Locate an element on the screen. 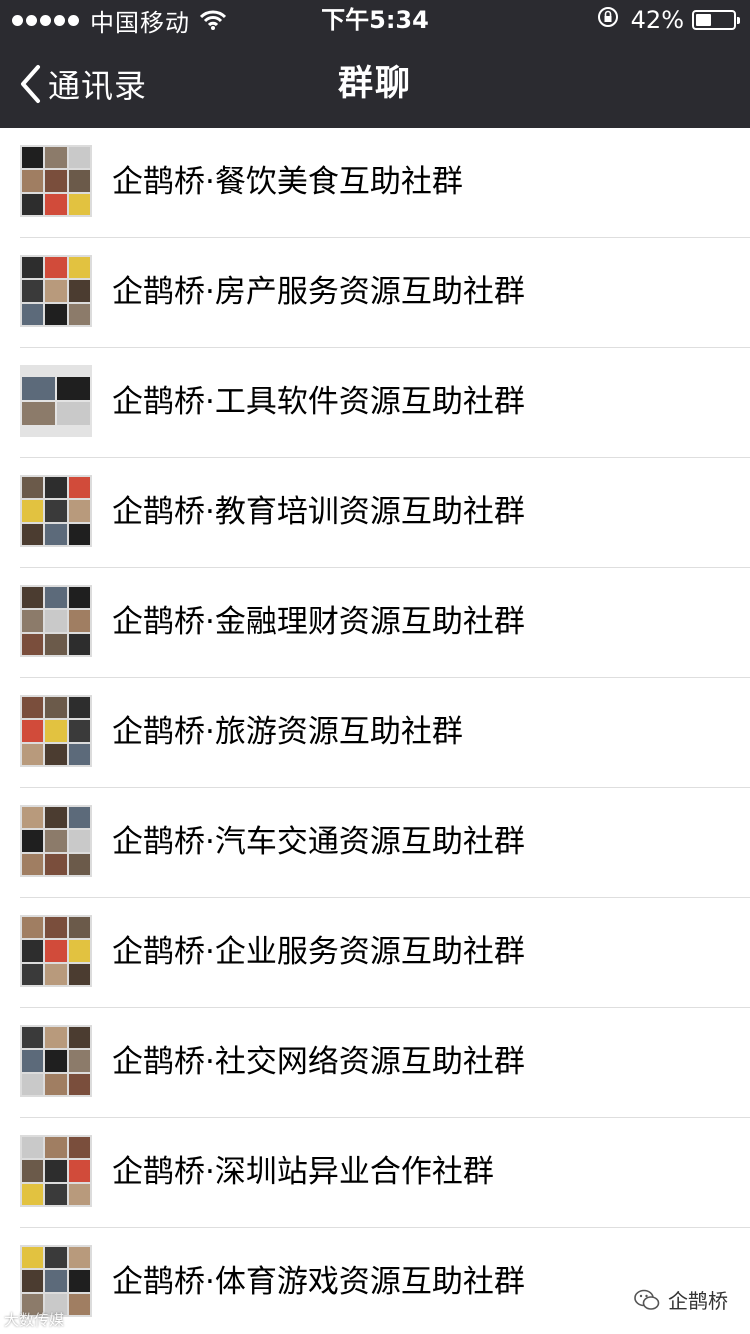 Image resolution: width=750 pixels, height=1334 pixels. navigation-bar: 通讯录 群聊 is located at coordinates (375, 84).